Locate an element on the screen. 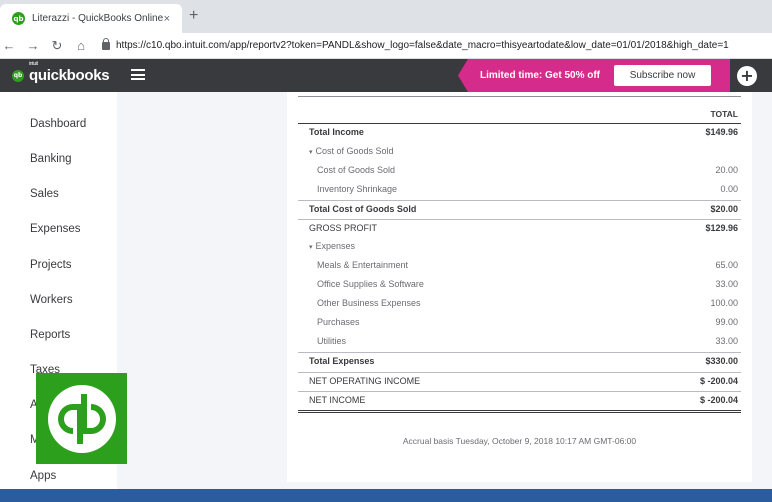  row-label: NET OPERATING INCOME is located at coordinates (365, 381).